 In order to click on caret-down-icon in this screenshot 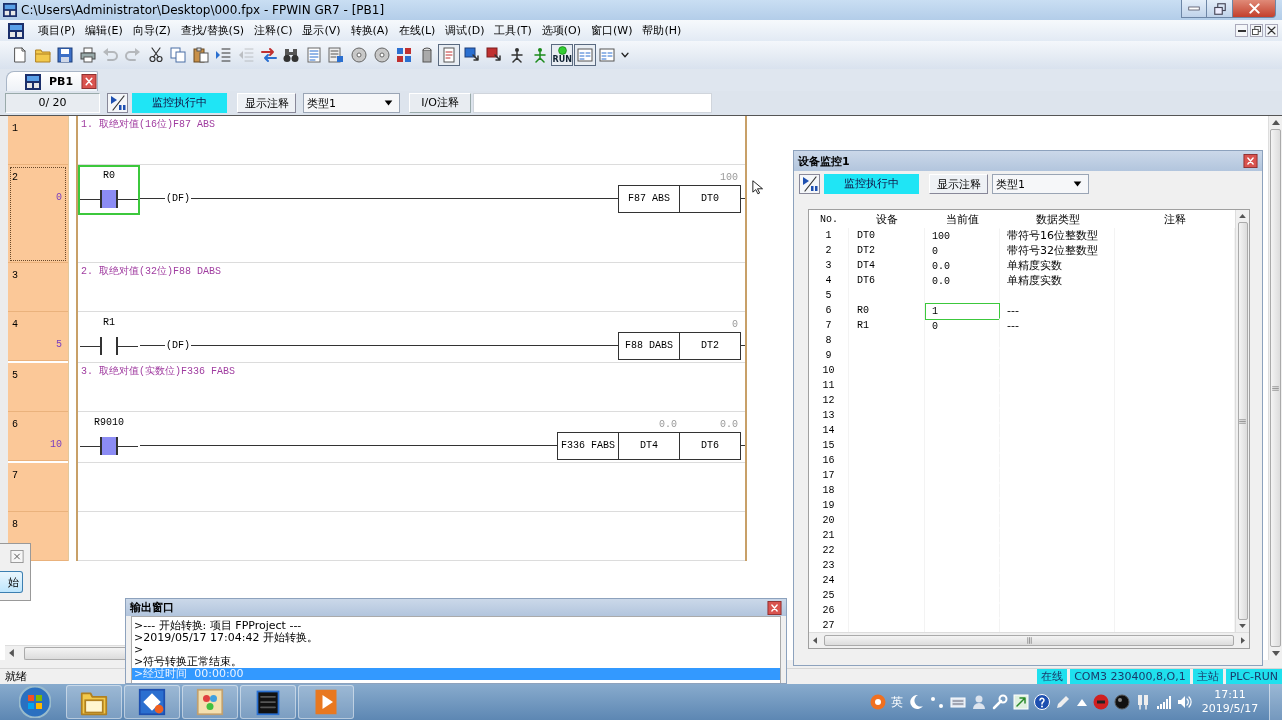, I will do `click(388, 103)`.